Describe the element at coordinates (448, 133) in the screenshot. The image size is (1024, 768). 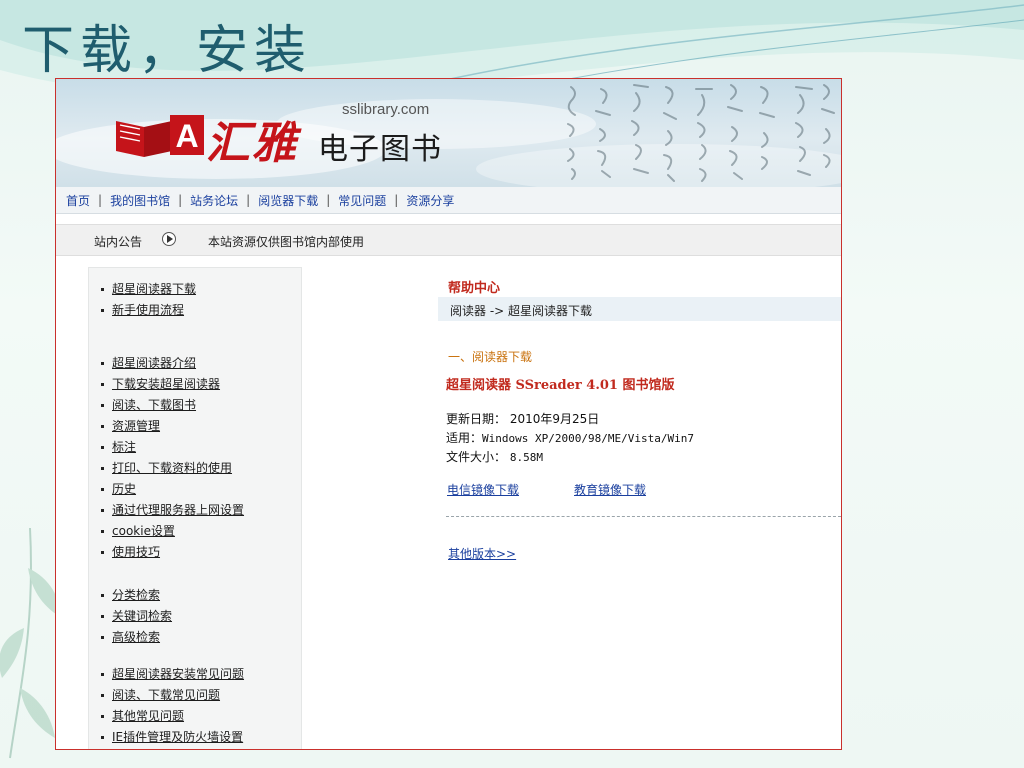
I see `site-banner: A 汇雅 sslibrary.com 电子图书` at that location.